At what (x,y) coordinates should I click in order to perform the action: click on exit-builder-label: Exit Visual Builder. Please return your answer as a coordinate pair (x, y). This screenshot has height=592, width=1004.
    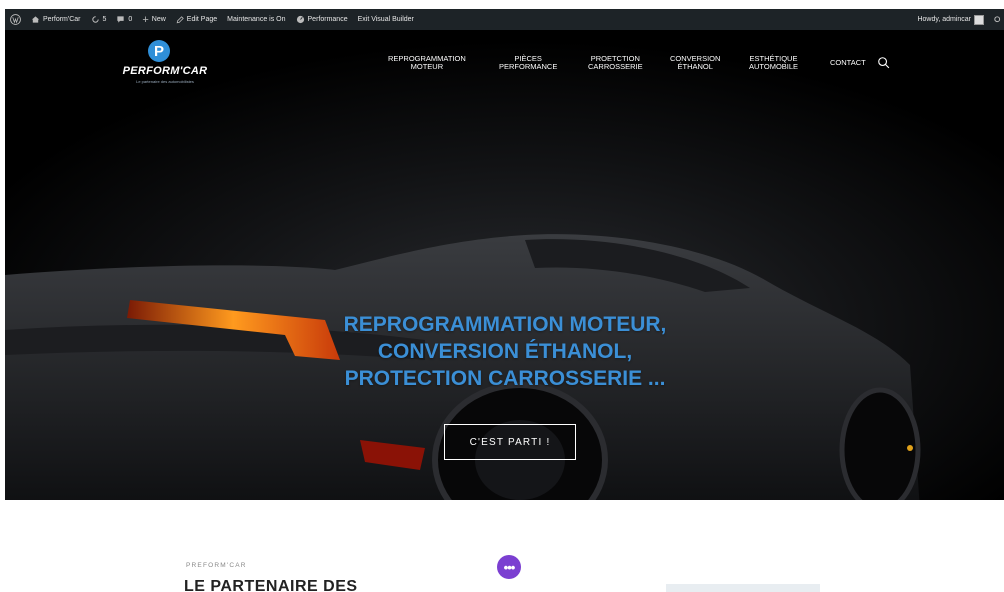
    Looking at the image, I should click on (385, 19).